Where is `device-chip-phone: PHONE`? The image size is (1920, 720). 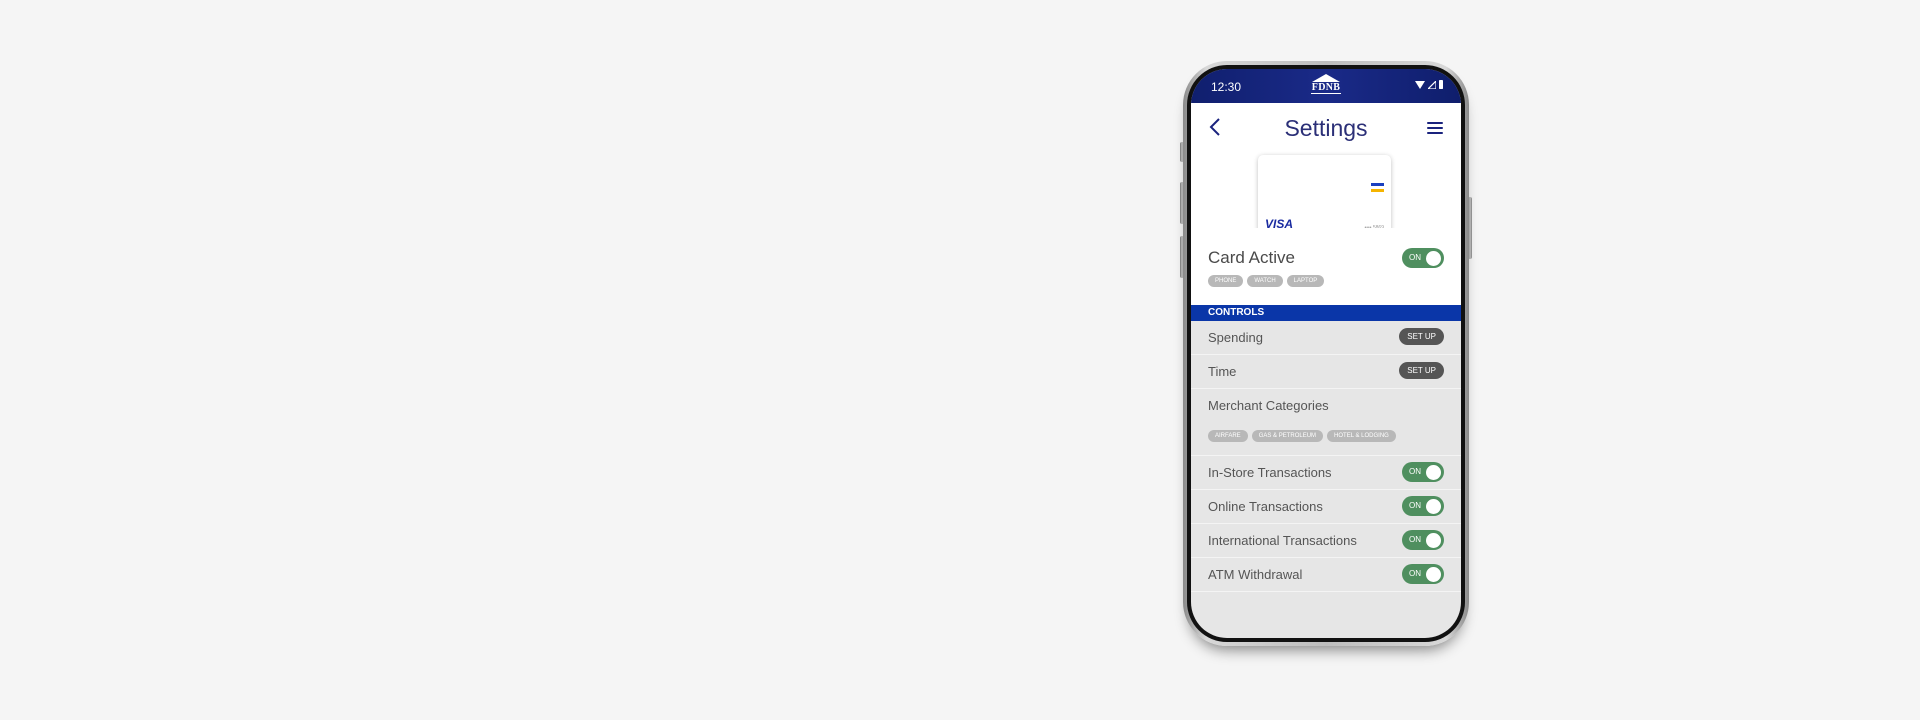 device-chip-phone: PHONE is located at coordinates (1226, 281).